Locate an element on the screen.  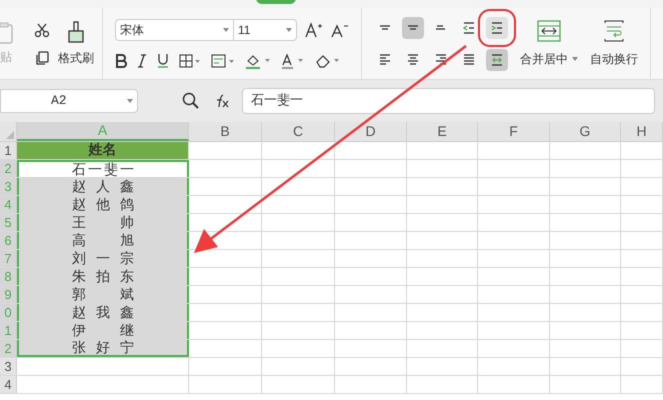
zoom-search-icon is located at coordinates (191, 101).